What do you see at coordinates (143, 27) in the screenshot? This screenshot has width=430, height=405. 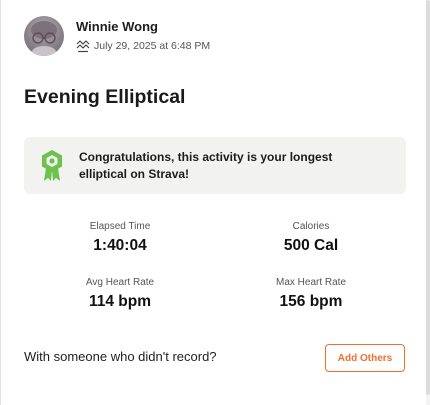 I see `athlete-name: Winnie Wong` at bounding box center [143, 27].